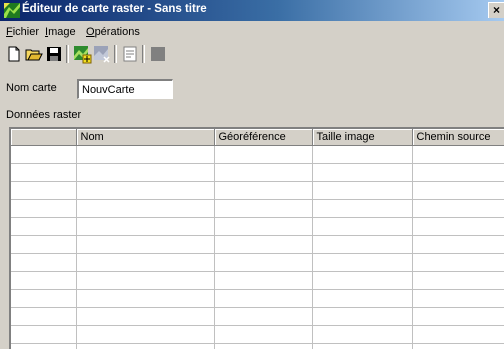 This screenshot has width=504, height=349. Describe the element at coordinates (117, 32) in the screenshot. I see `menu-operations-label: pérations` at that location.